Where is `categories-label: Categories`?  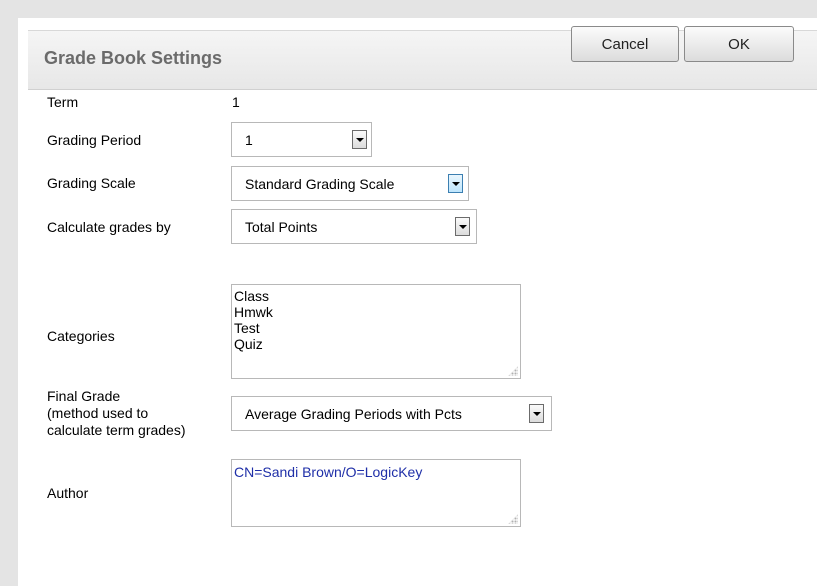
categories-label: Categories is located at coordinates (81, 336).